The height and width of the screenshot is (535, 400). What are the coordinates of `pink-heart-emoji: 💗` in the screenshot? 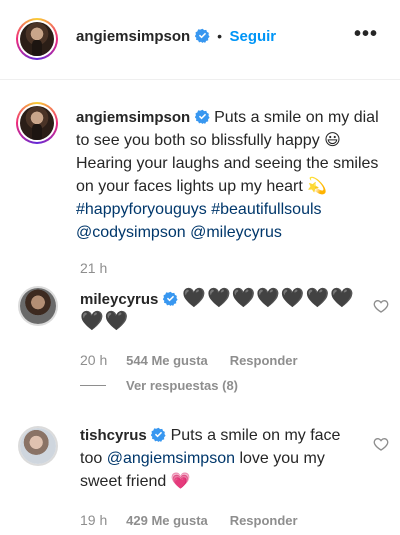 It's located at (180, 481).